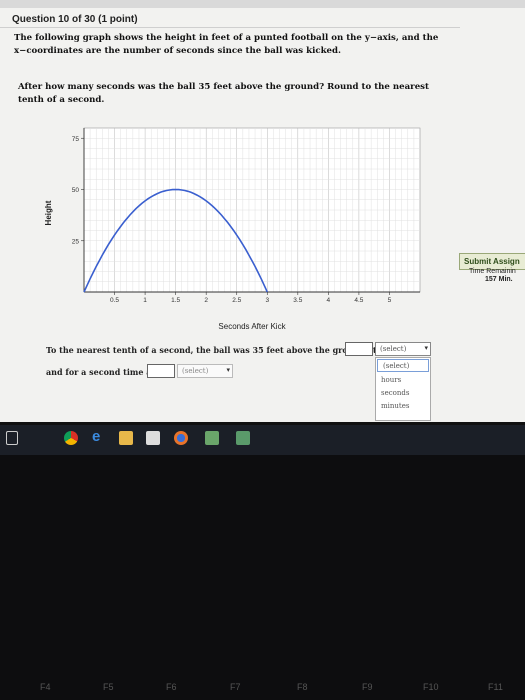 The image size is (525, 700). I want to click on x-tick-label: 1.5, so click(175, 300).